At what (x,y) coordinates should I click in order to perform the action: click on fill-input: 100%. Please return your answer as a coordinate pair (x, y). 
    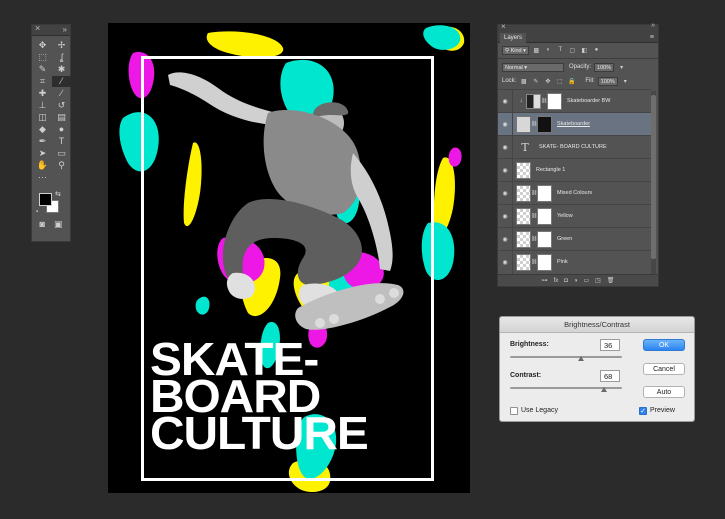
    Looking at the image, I should click on (607, 81).